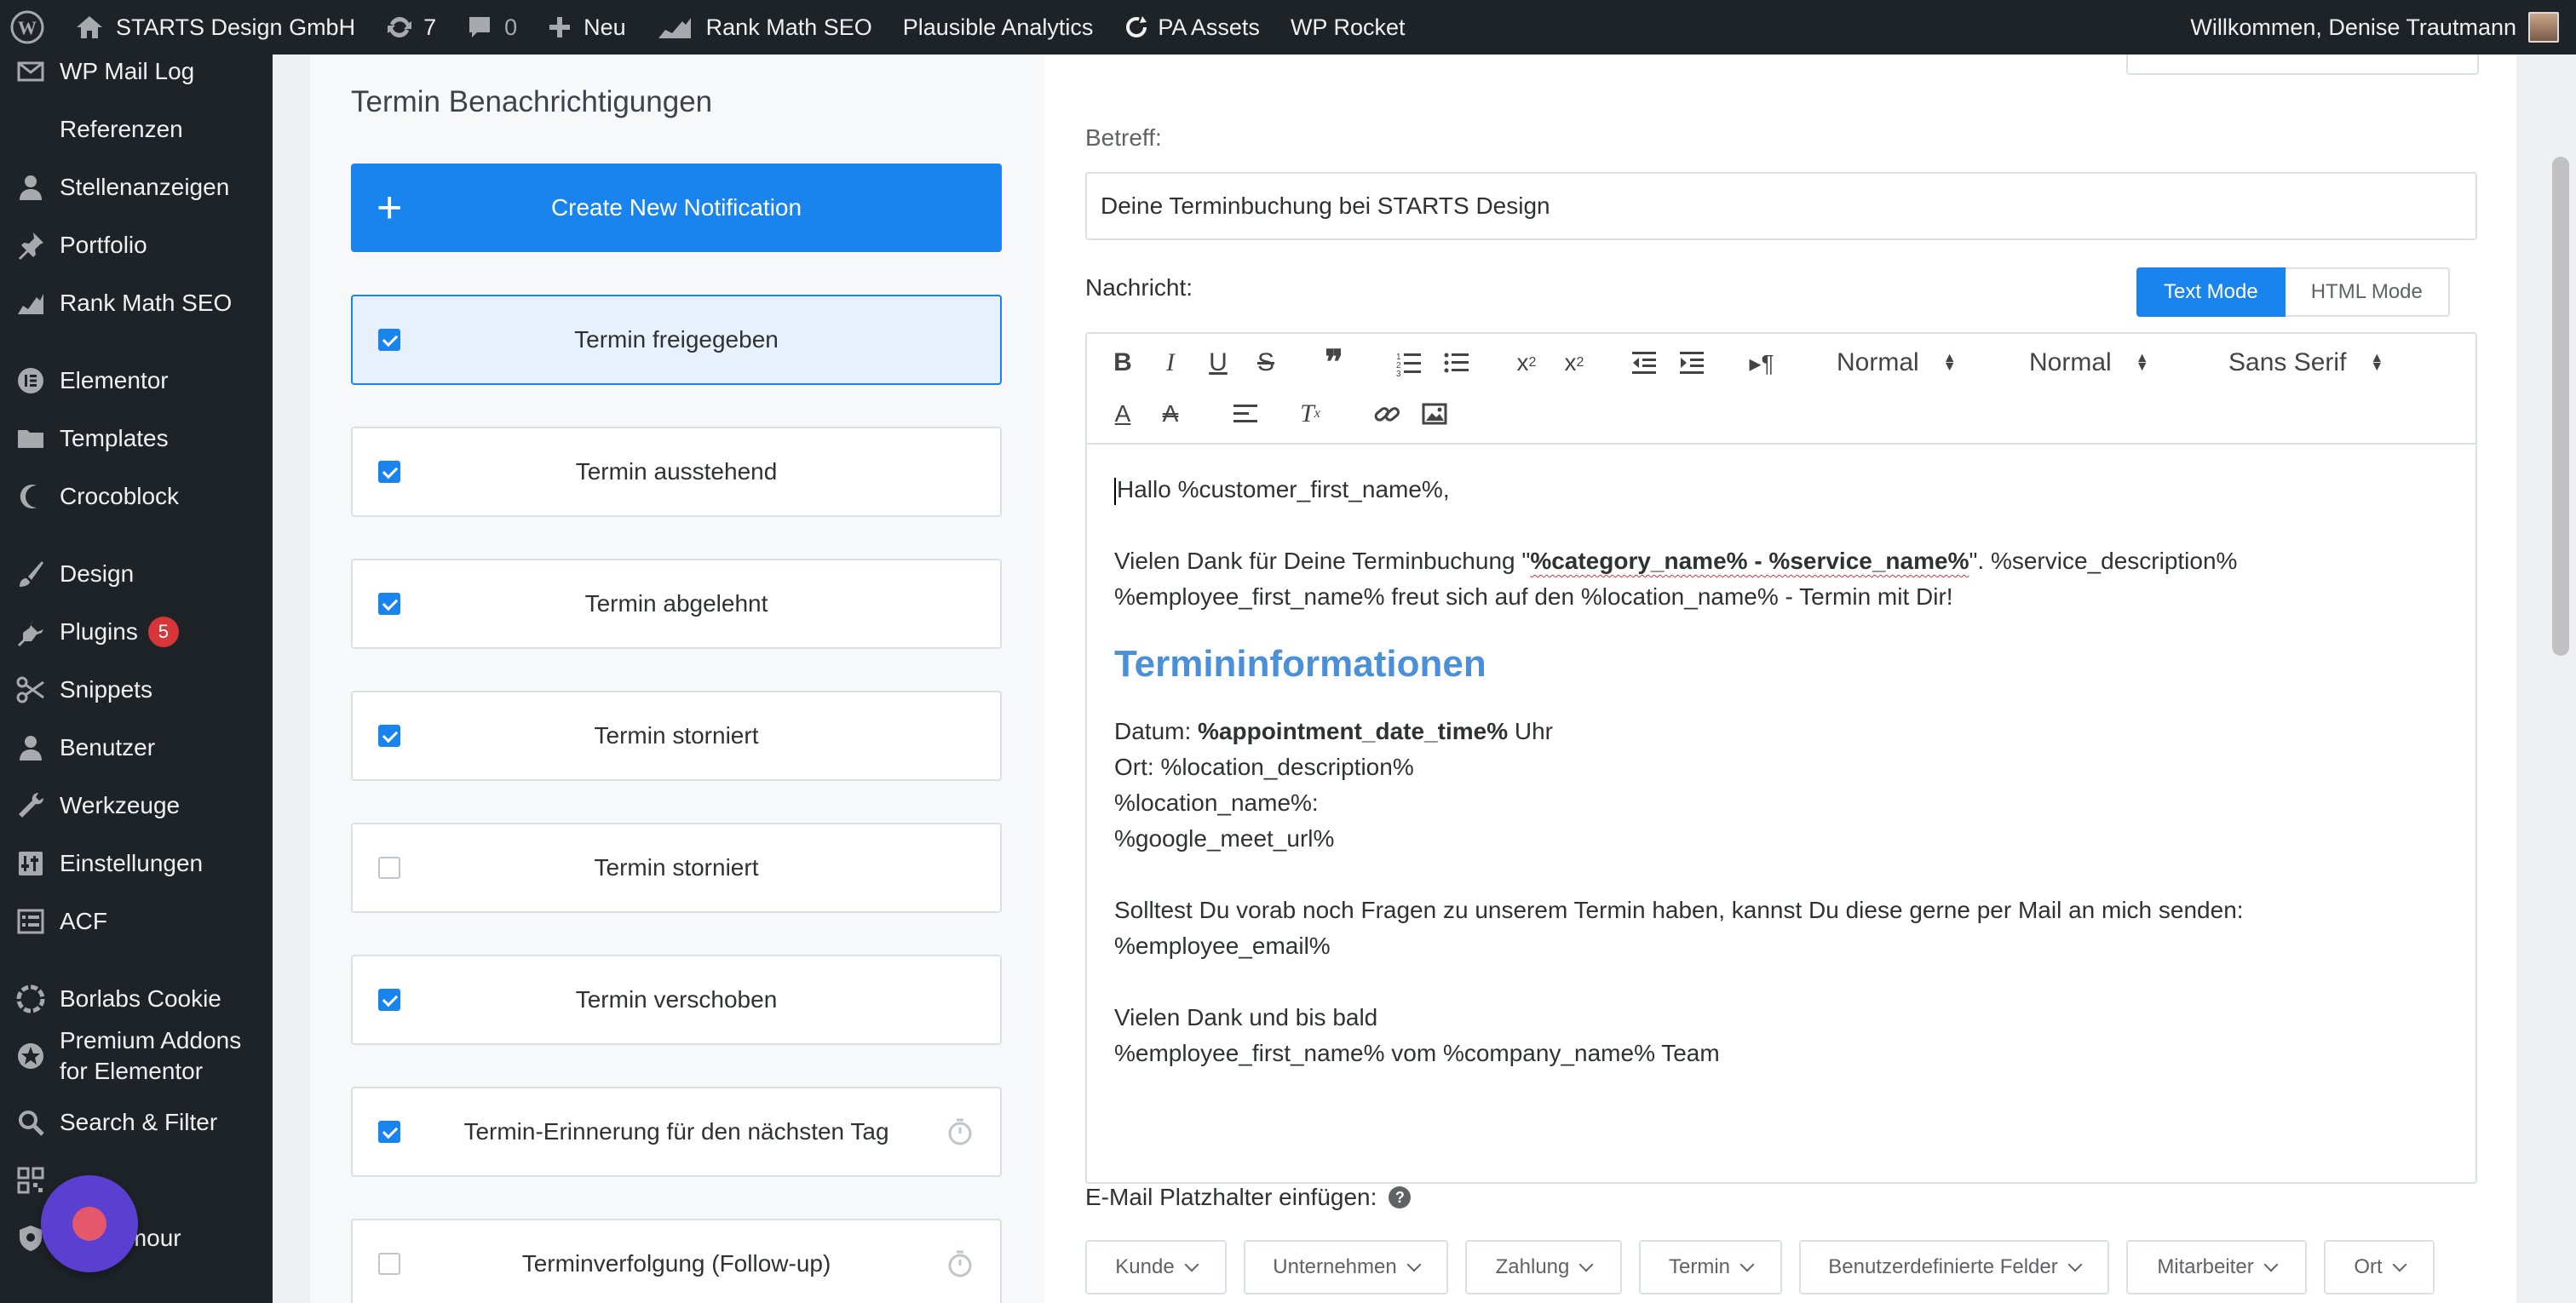 This screenshot has height=1303, width=2576. Describe the element at coordinates (411, 28) in the screenshot. I see `updates-link: 7` at that location.